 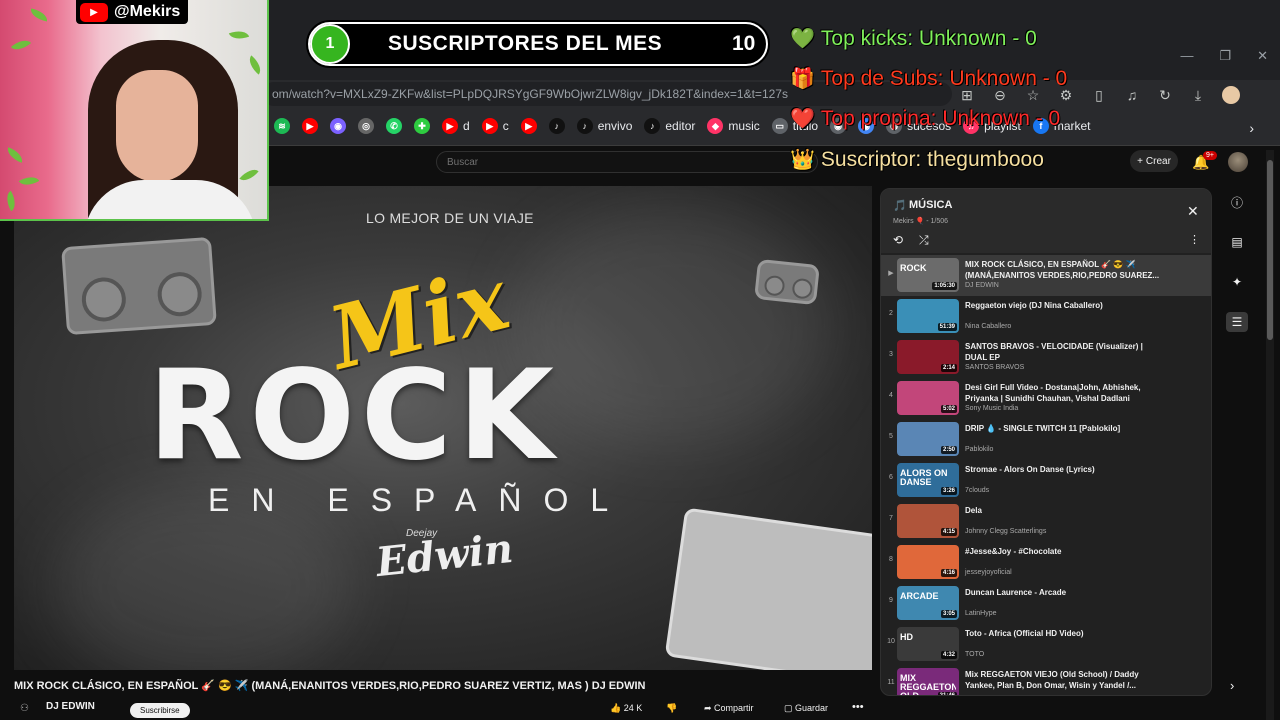 I want to click on bookmark-label: d, so click(x=466, y=126).